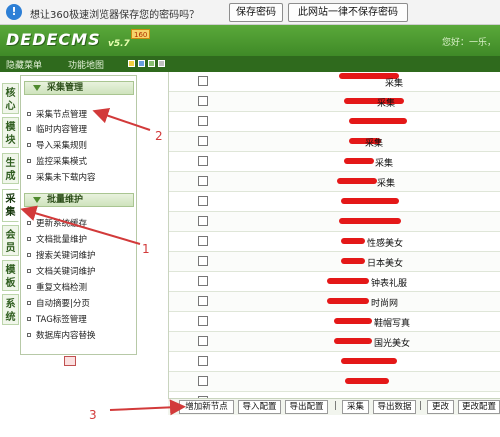 The image size is (500, 437). What do you see at coordinates (81, 145) in the screenshot?
I see `menu-item-import-rules: 导入采集规则` at bounding box center [81, 145].